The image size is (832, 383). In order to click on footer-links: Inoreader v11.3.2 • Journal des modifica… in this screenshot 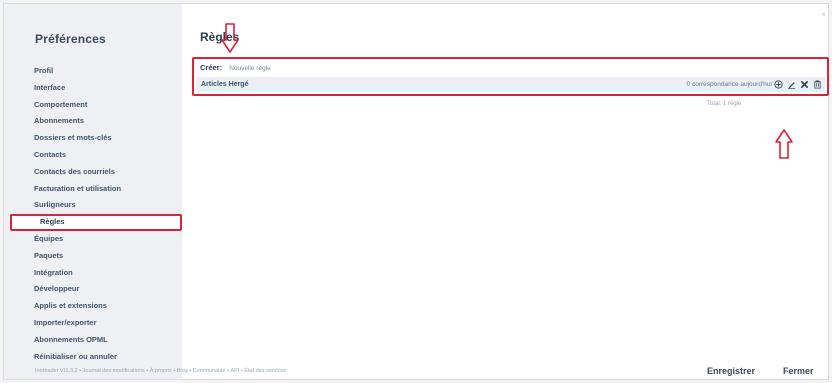, I will do `click(160, 371)`.